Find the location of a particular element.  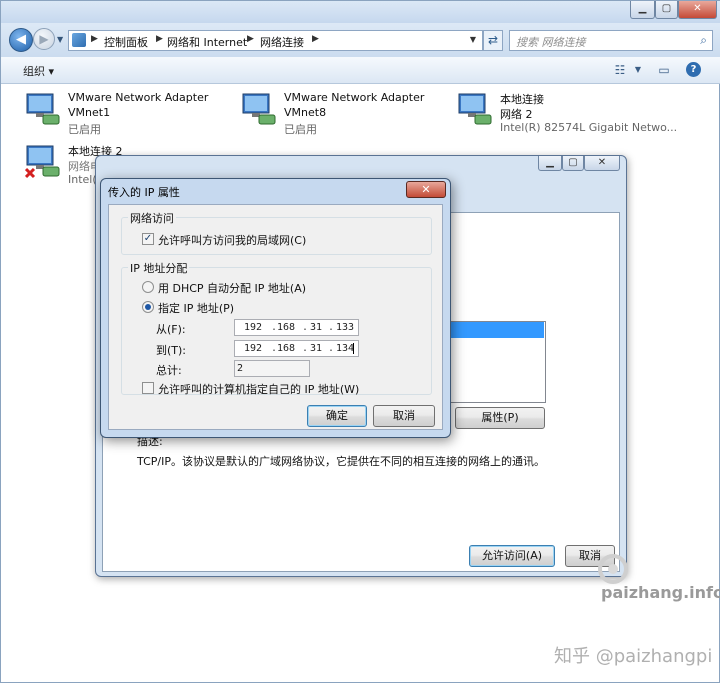

breadcrumb-control-panel: 控制面板 is located at coordinates (126, 42).